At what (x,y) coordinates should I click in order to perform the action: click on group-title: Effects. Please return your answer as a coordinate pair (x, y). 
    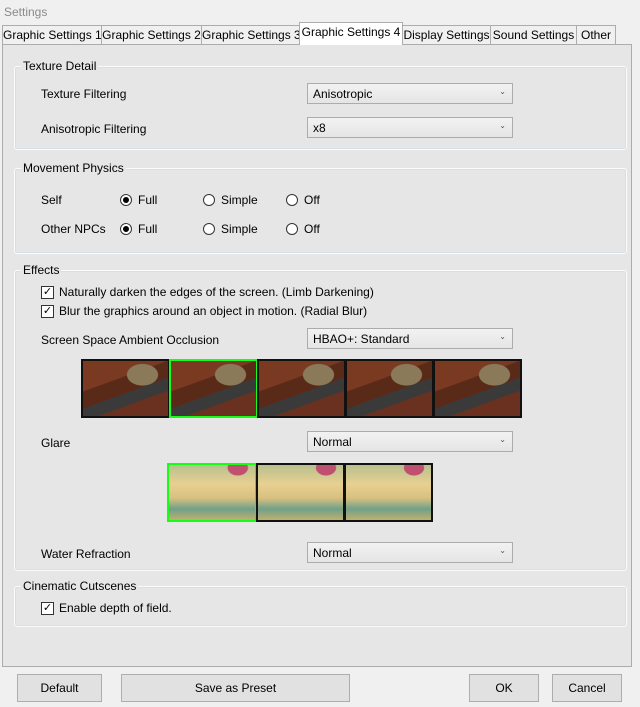
    Looking at the image, I should click on (41, 270).